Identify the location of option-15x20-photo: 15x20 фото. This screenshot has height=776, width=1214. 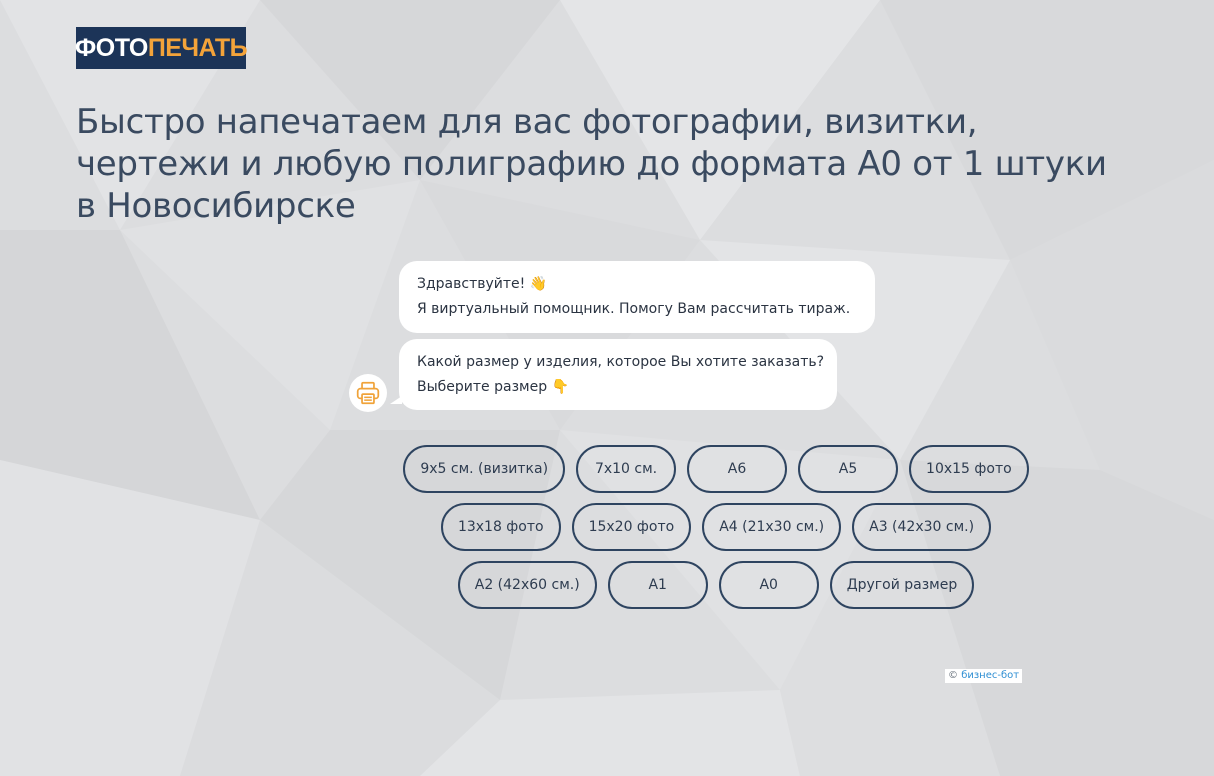
(631, 527).